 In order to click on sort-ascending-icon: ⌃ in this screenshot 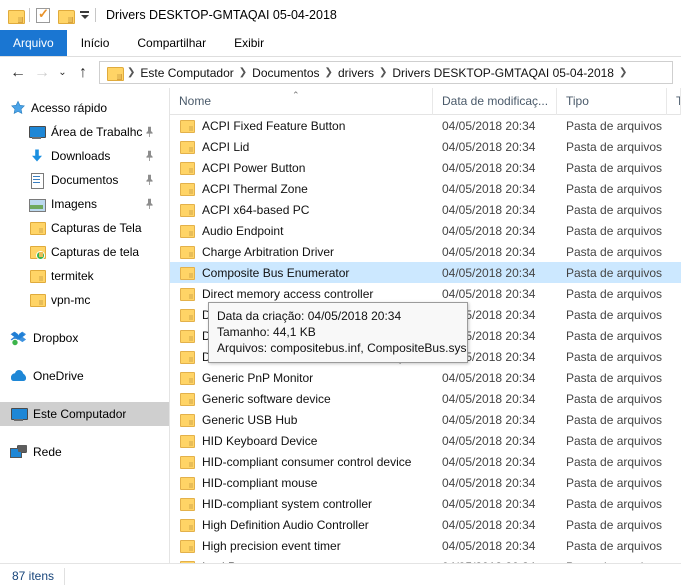, I will do `click(296, 94)`.